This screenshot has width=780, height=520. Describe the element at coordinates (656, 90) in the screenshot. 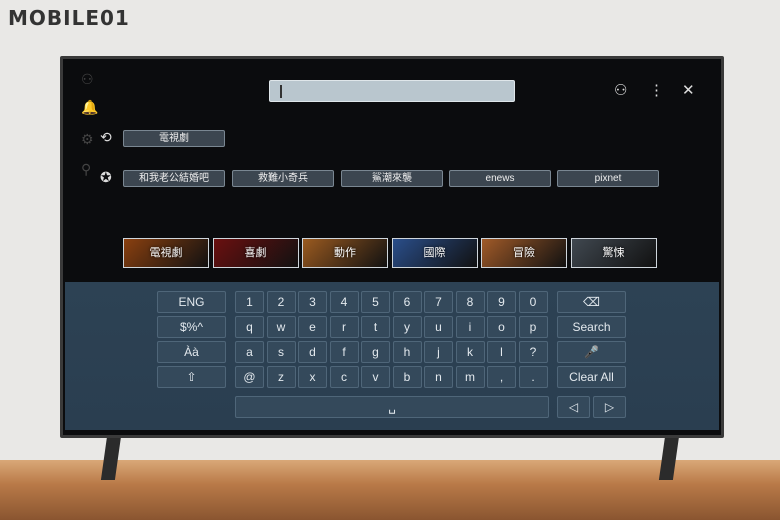

I see `more-vert-icon: ⋮` at that location.